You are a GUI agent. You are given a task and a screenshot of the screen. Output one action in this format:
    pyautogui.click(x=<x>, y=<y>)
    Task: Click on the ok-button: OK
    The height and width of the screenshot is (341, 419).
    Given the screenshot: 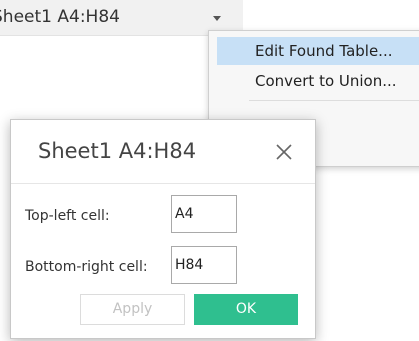 What is the action you would take?
    pyautogui.click(x=246, y=309)
    